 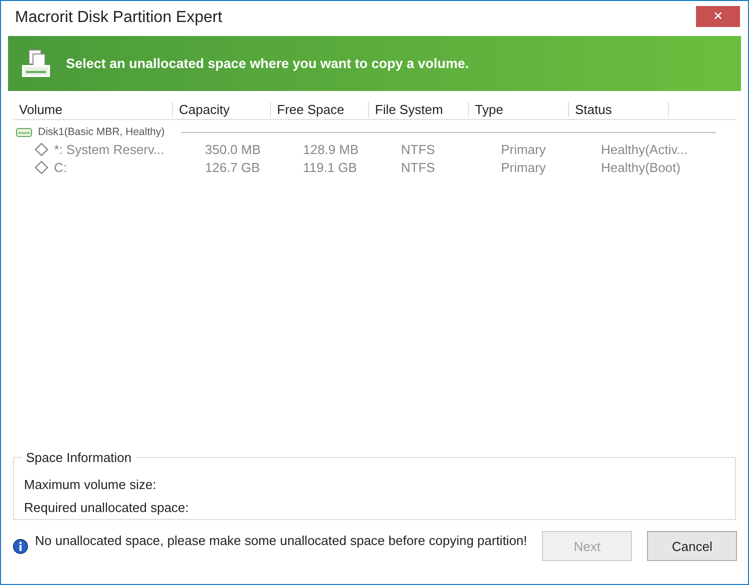 I want to click on info-icon, so click(x=20, y=546).